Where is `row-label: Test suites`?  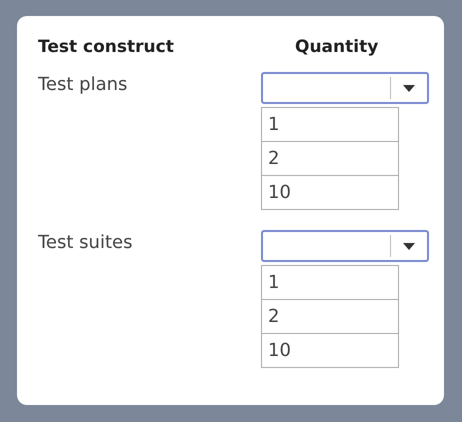 row-label: Test suites is located at coordinates (86, 242).